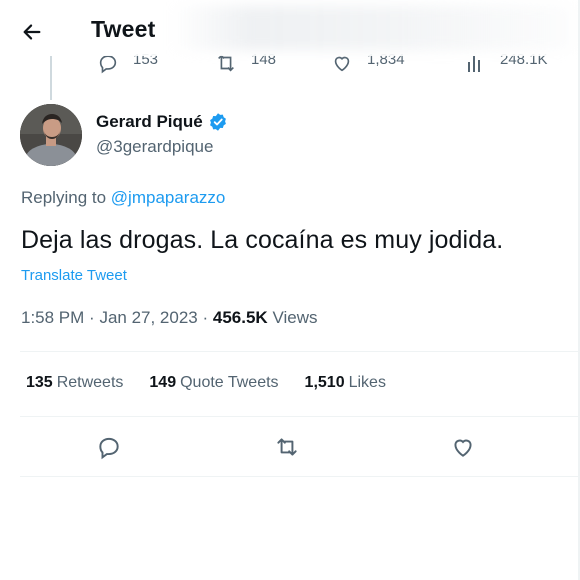 The image size is (580, 580). I want to click on translate-tweet-link: Translate Tweet, so click(74, 275).